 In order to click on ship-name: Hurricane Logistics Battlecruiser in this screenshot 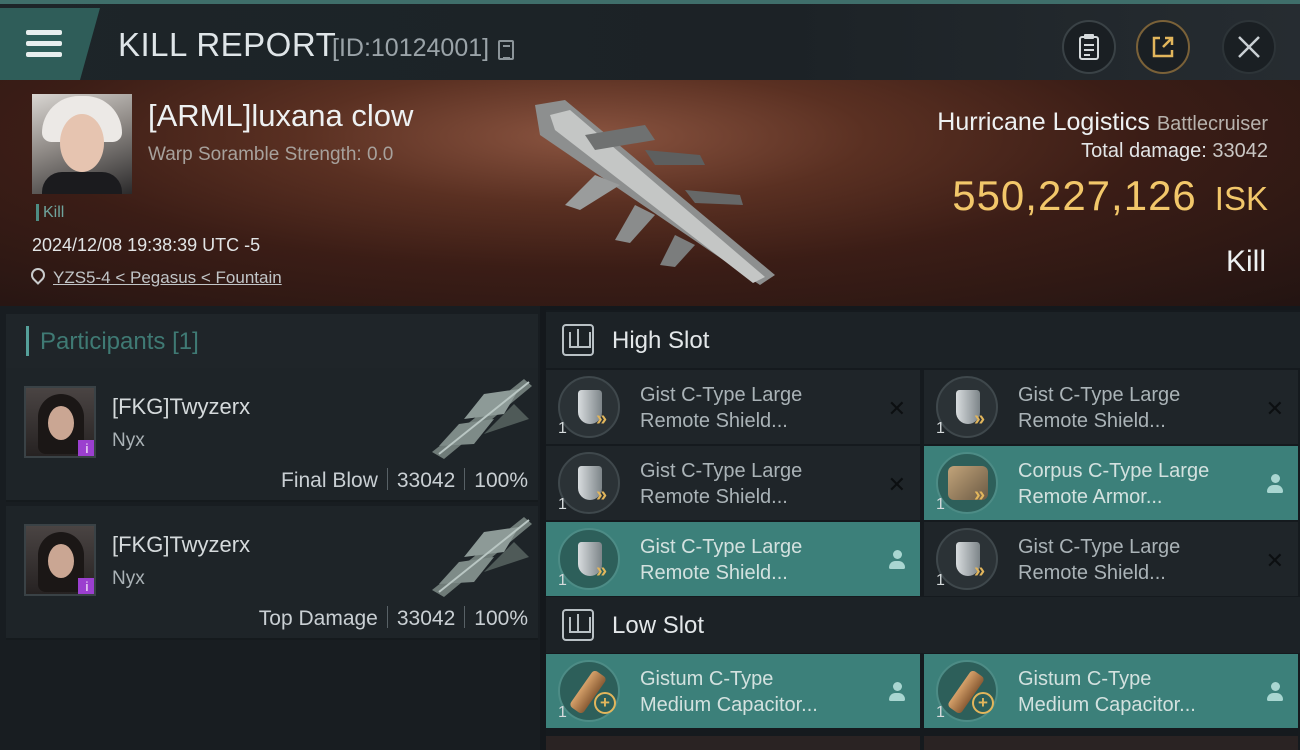, I will do `click(1102, 122)`.